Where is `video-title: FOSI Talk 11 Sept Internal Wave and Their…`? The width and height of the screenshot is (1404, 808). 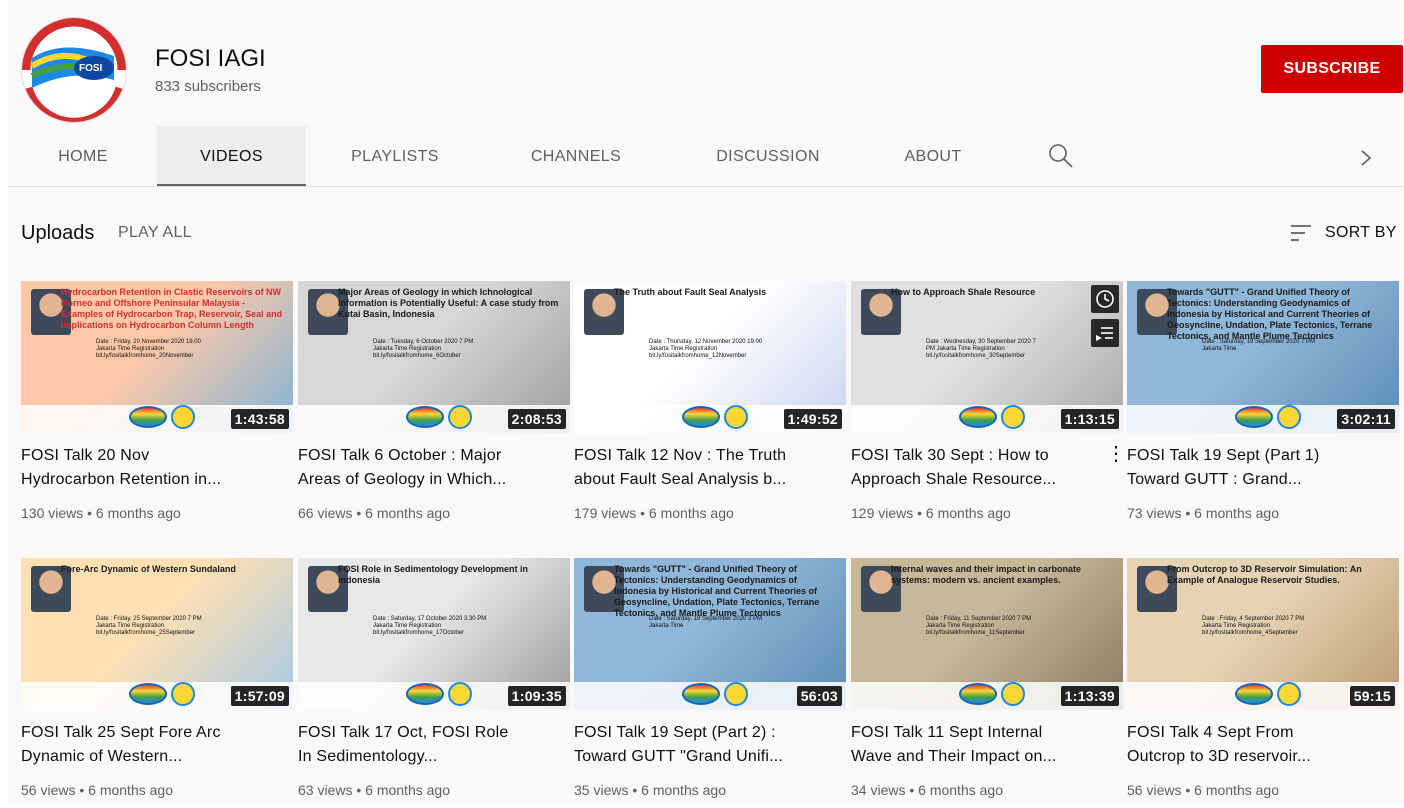
video-title: FOSI Talk 11 Sept Internal Wave and Their… is located at coordinates (982, 745).